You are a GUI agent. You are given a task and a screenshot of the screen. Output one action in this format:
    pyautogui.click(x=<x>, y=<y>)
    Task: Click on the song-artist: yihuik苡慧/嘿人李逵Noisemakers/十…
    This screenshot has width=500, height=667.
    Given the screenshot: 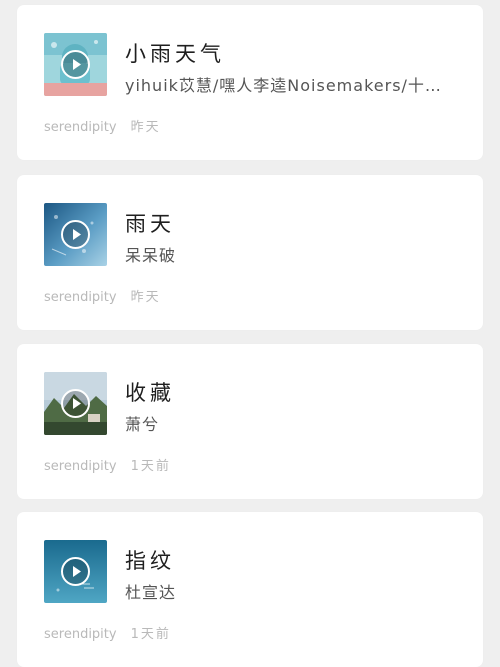 What is the action you would take?
    pyautogui.click(x=283, y=85)
    